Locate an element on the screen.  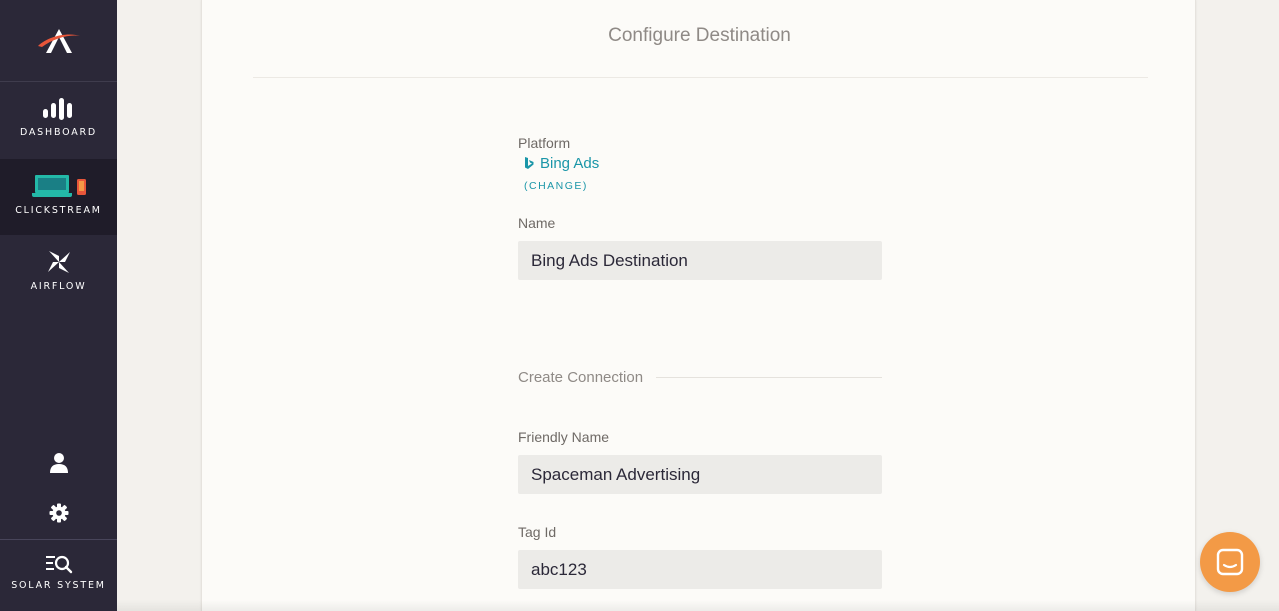
user-button is located at coordinates (58, 463).